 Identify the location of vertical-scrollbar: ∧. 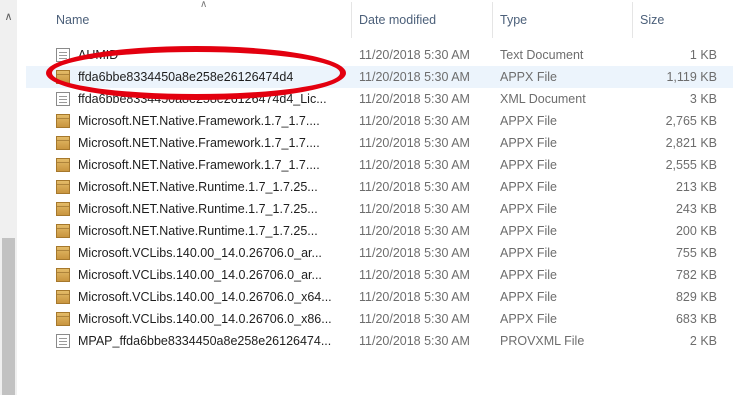
(8, 197).